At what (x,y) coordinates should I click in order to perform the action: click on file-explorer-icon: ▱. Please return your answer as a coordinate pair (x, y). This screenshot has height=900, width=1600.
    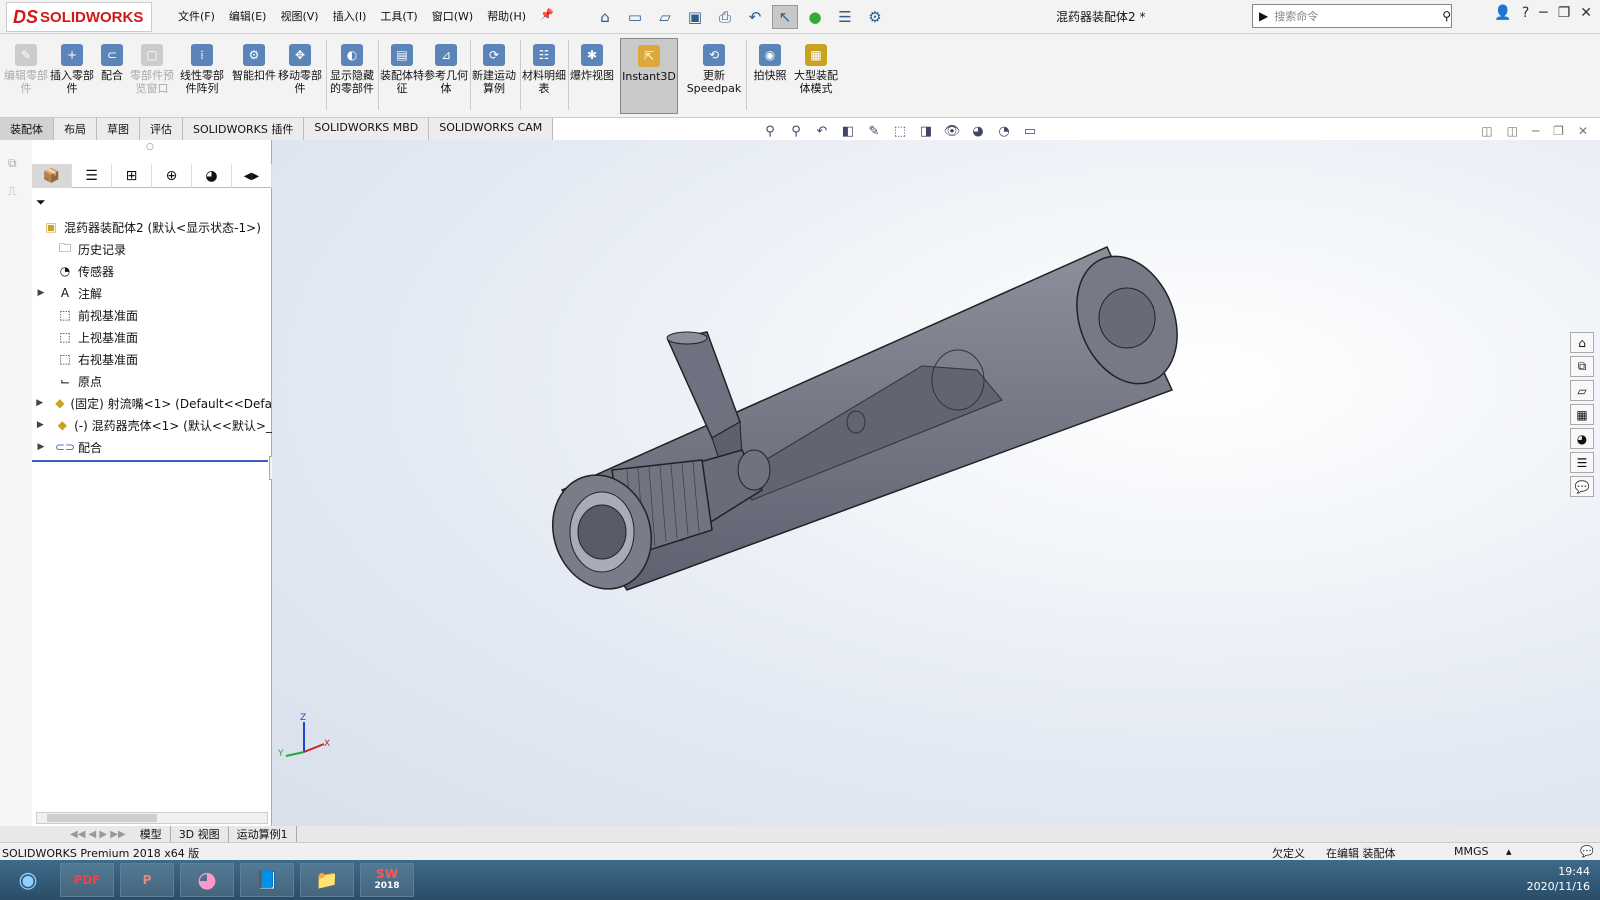
    Looking at the image, I should click on (1582, 390).